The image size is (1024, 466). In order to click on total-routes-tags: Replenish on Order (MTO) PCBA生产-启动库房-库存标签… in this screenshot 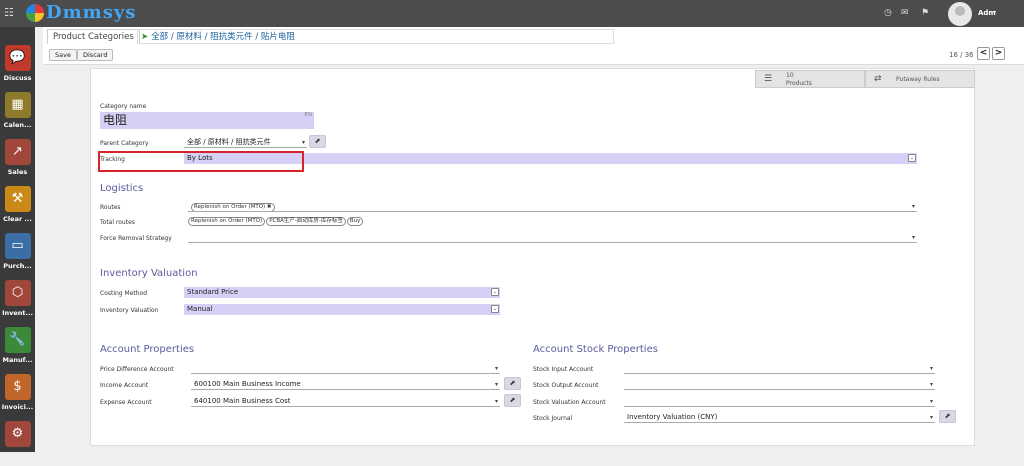, I will do `click(276, 221)`.